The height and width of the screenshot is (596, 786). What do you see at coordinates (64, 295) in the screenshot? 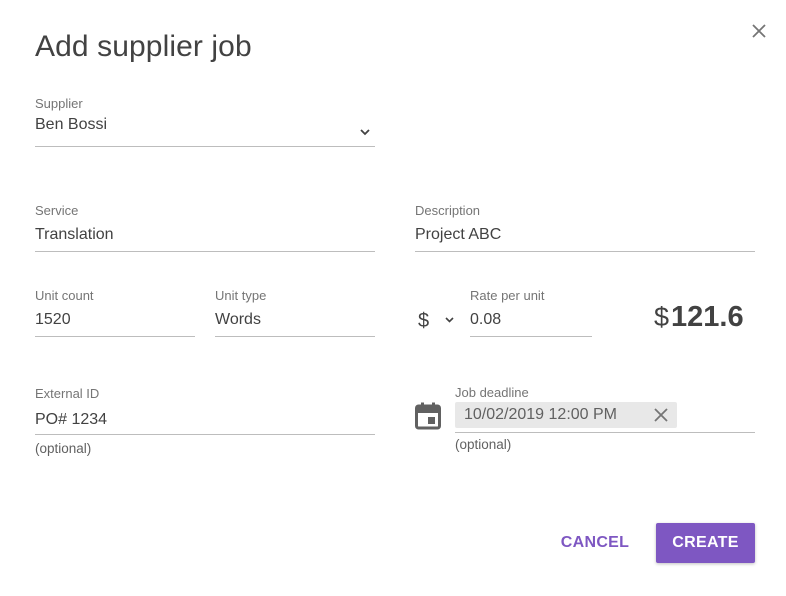
I see `unit-count-label: Unit count` at bounding box center [64, 295].